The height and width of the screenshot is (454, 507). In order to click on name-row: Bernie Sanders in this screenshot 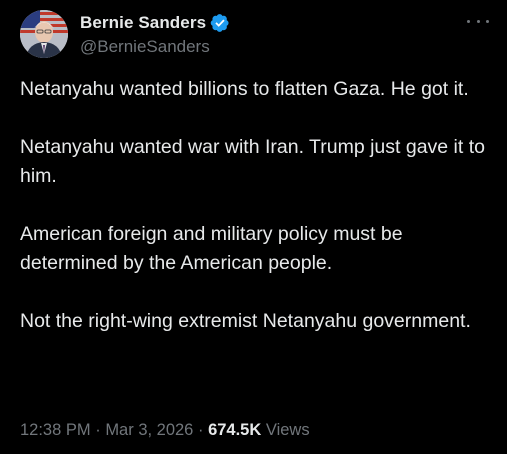, I will do `click(155, 23)`.